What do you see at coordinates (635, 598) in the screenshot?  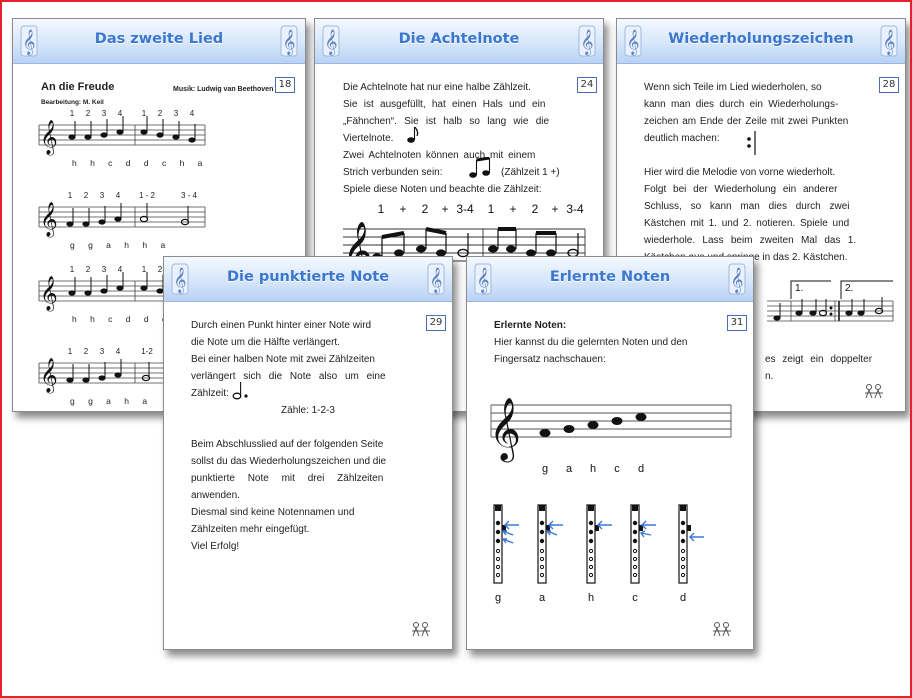 I see `flute-label: c` at bounding box center [635, 598].